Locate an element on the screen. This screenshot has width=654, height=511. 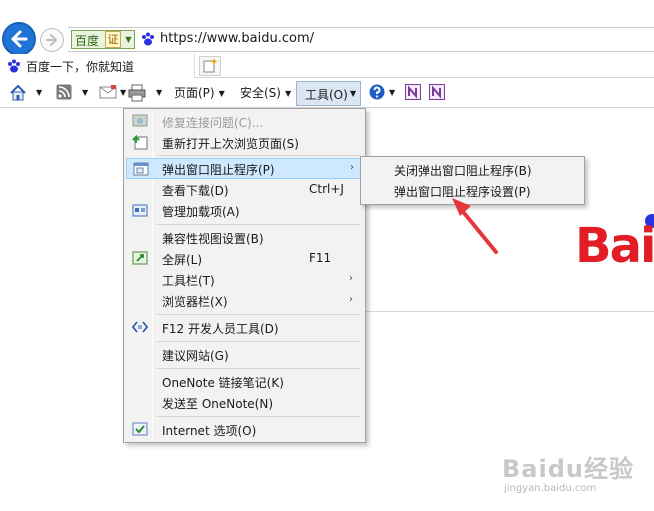
watermark: Baidu经验 jingyan.baidu.com is located at coordinates (577, 477).